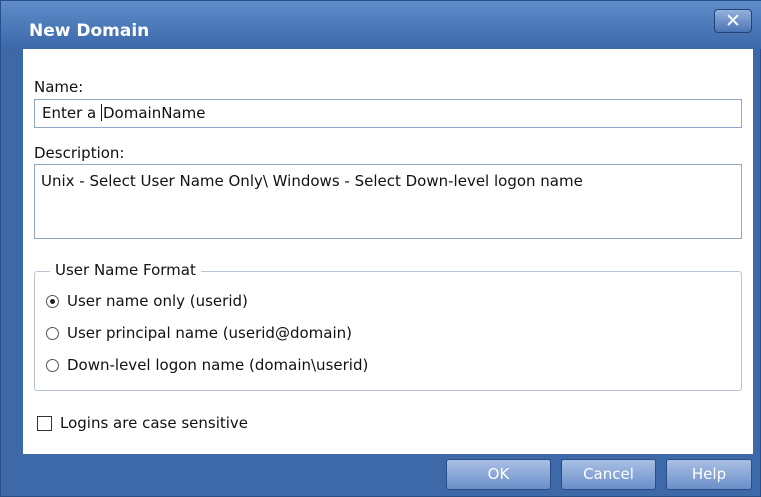  What do you see at coordinates (608, 474) in the screenshot?
I see `cancel-button: Cancel` at bounding box center [608, 474].